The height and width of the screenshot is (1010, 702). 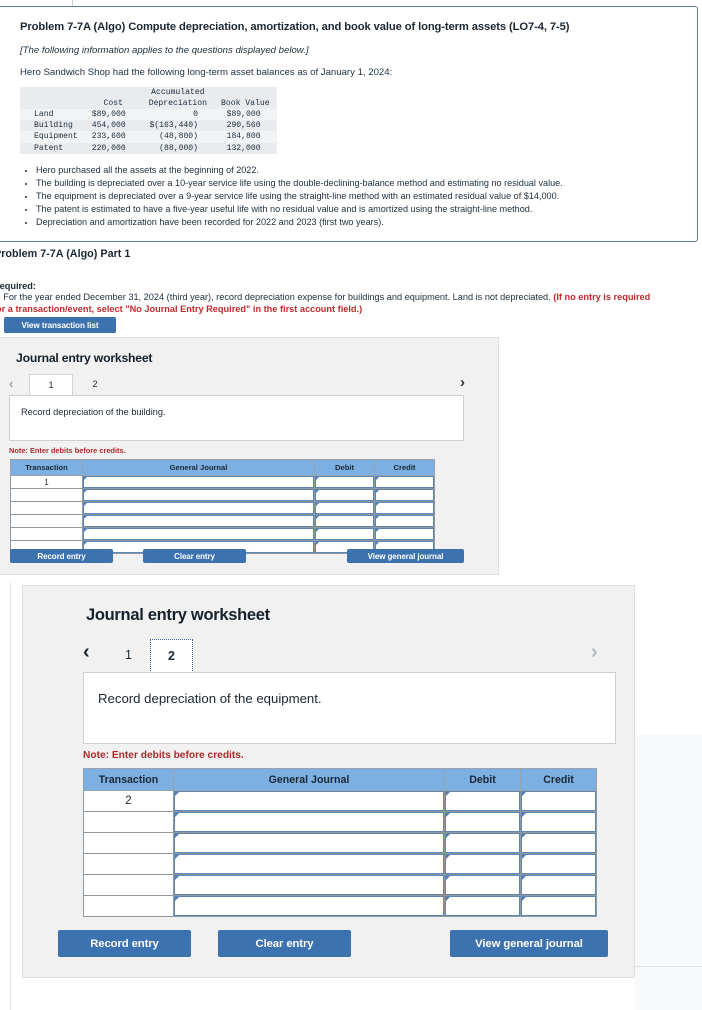 What do you see at coordinates (148, 148) in the screenshot?
I see `table-row: Patent 220,000 (88,000) 132,000` at bounding box center [148, 148].